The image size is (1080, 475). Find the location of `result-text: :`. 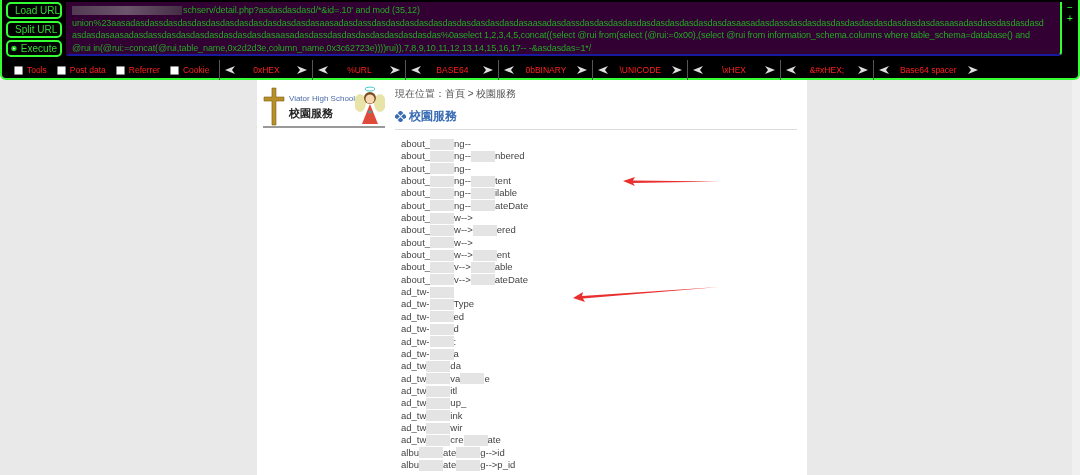

result-text: : is located at coordinates (455, 341).